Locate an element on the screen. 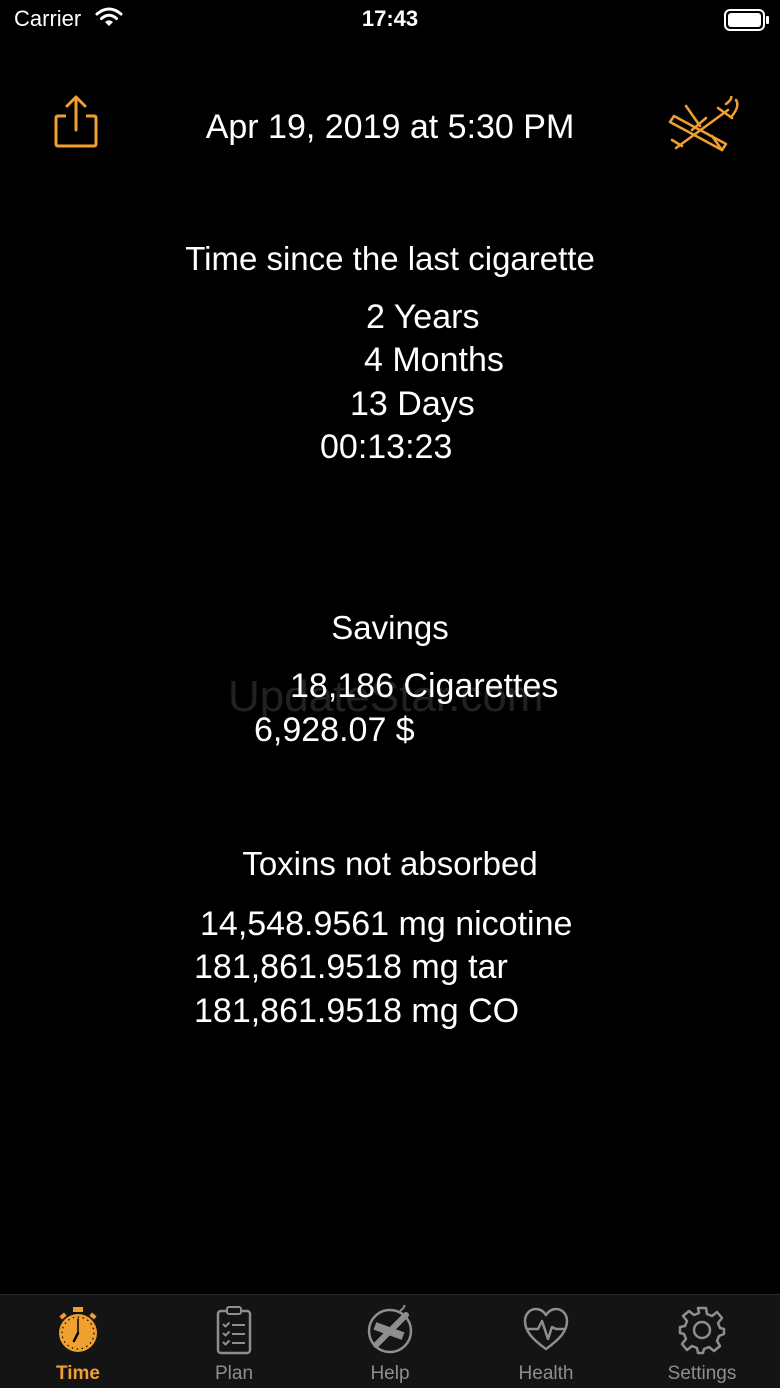  tab-label: Settings is located at coordinates (702, 1373).